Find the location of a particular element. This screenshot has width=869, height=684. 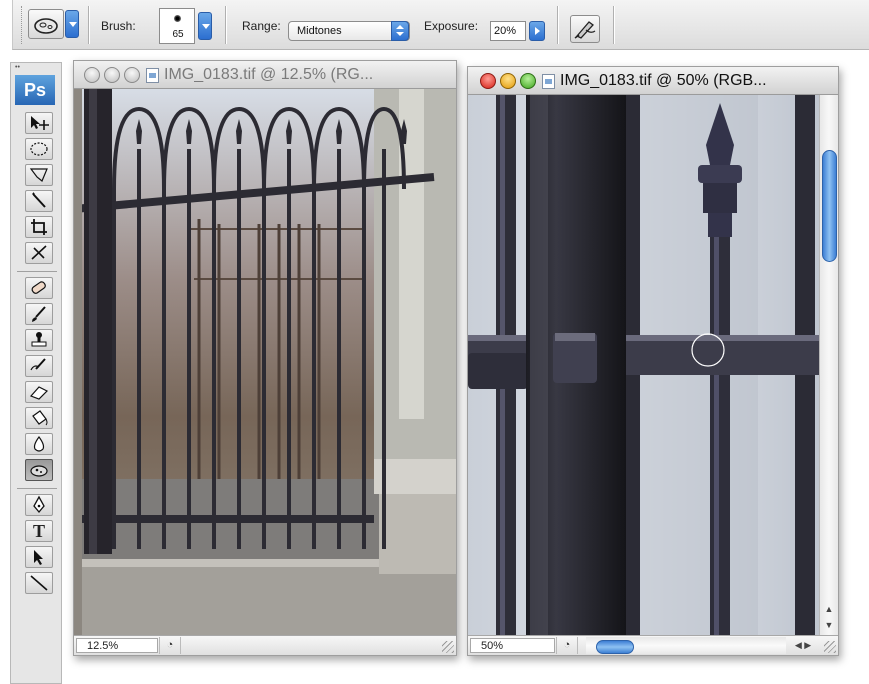

blur-tool-icon is located at coordinates (39, 444).